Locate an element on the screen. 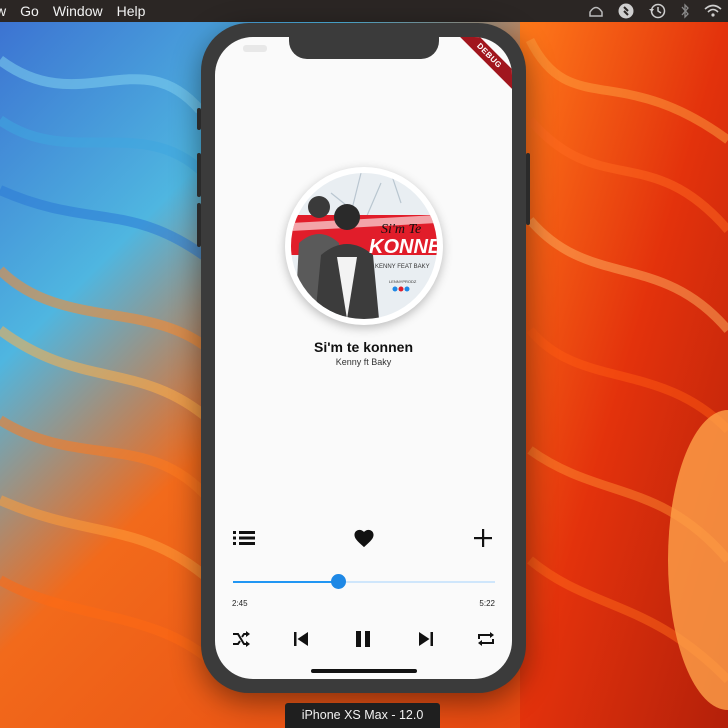  volume-up-button is located at coordinates (199, 175).